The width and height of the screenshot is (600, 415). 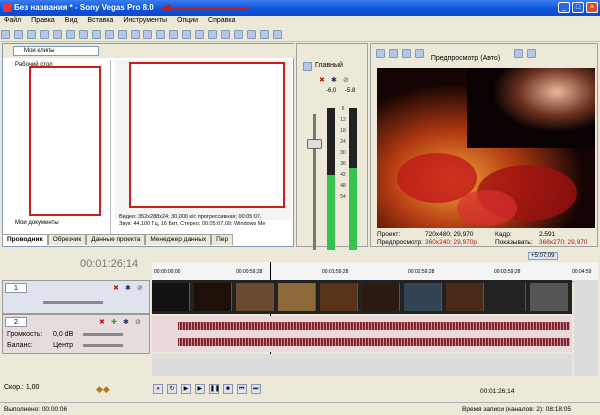 I want to click on rate-slider-icon: ◆◆, so click(x=106, y=389).